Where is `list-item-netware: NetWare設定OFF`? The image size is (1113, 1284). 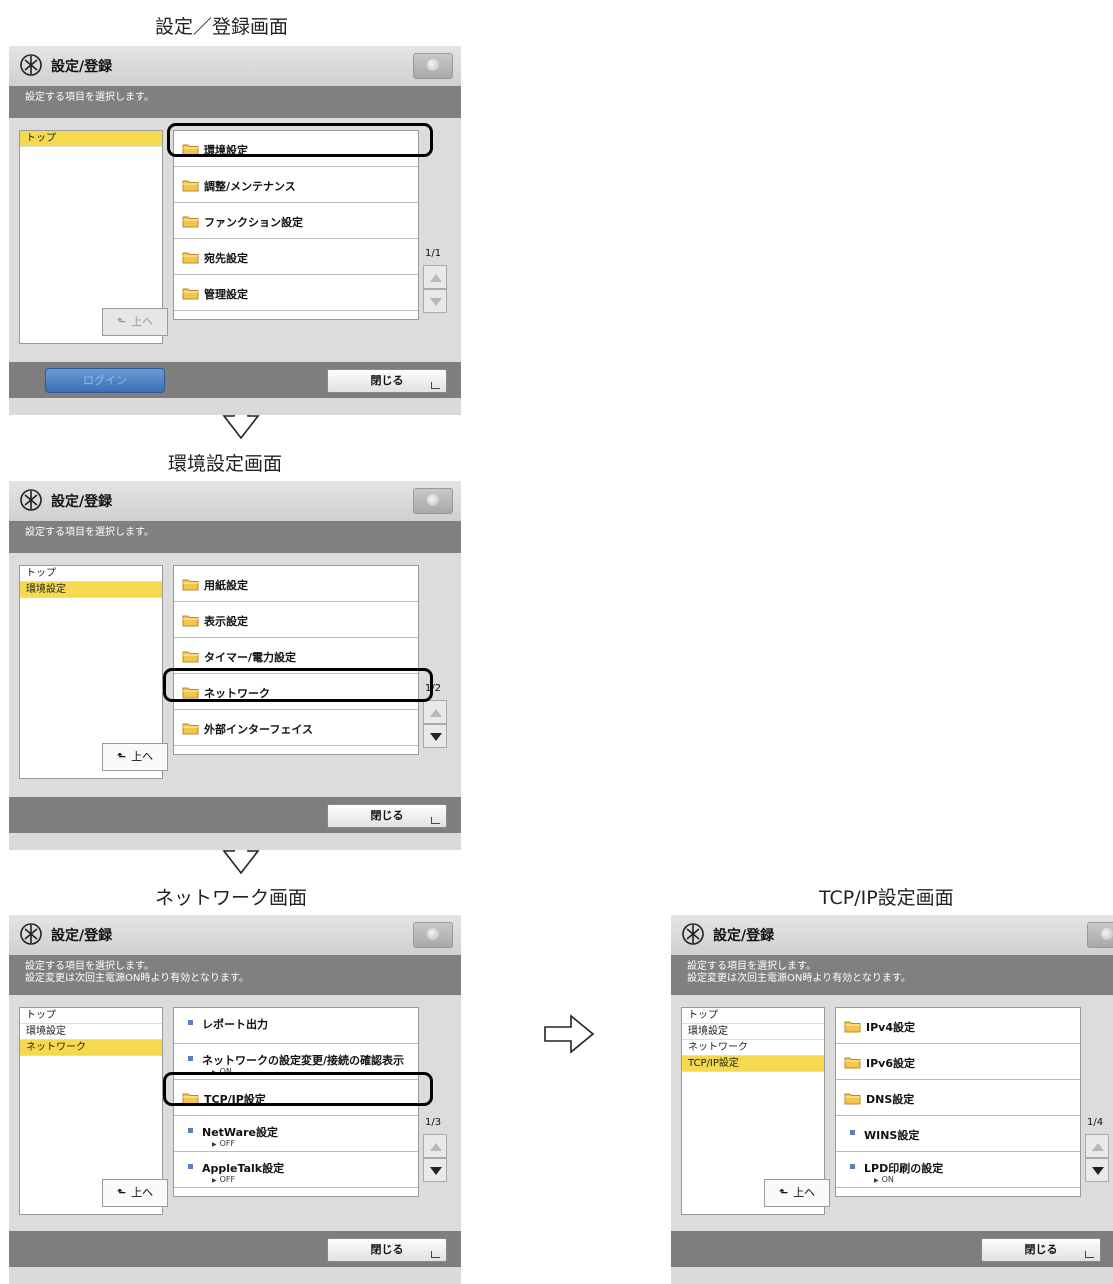 list-item-netware: NetWare設定OFF is located at coordinates (296, 1134).